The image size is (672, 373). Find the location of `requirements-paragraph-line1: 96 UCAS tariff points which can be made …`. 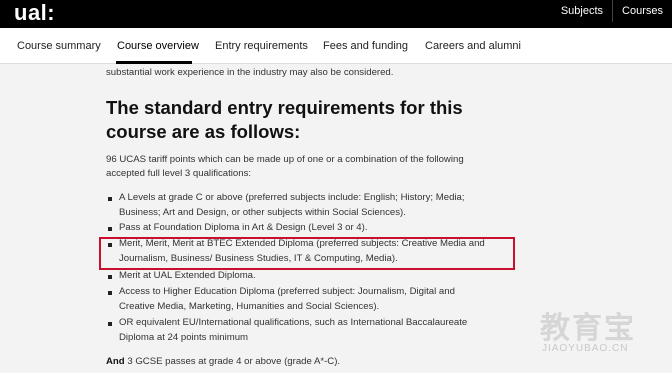

requirements-paragraph-line1: 96 UCAS tariff points which can be made … is located at coordinates (285, 159).